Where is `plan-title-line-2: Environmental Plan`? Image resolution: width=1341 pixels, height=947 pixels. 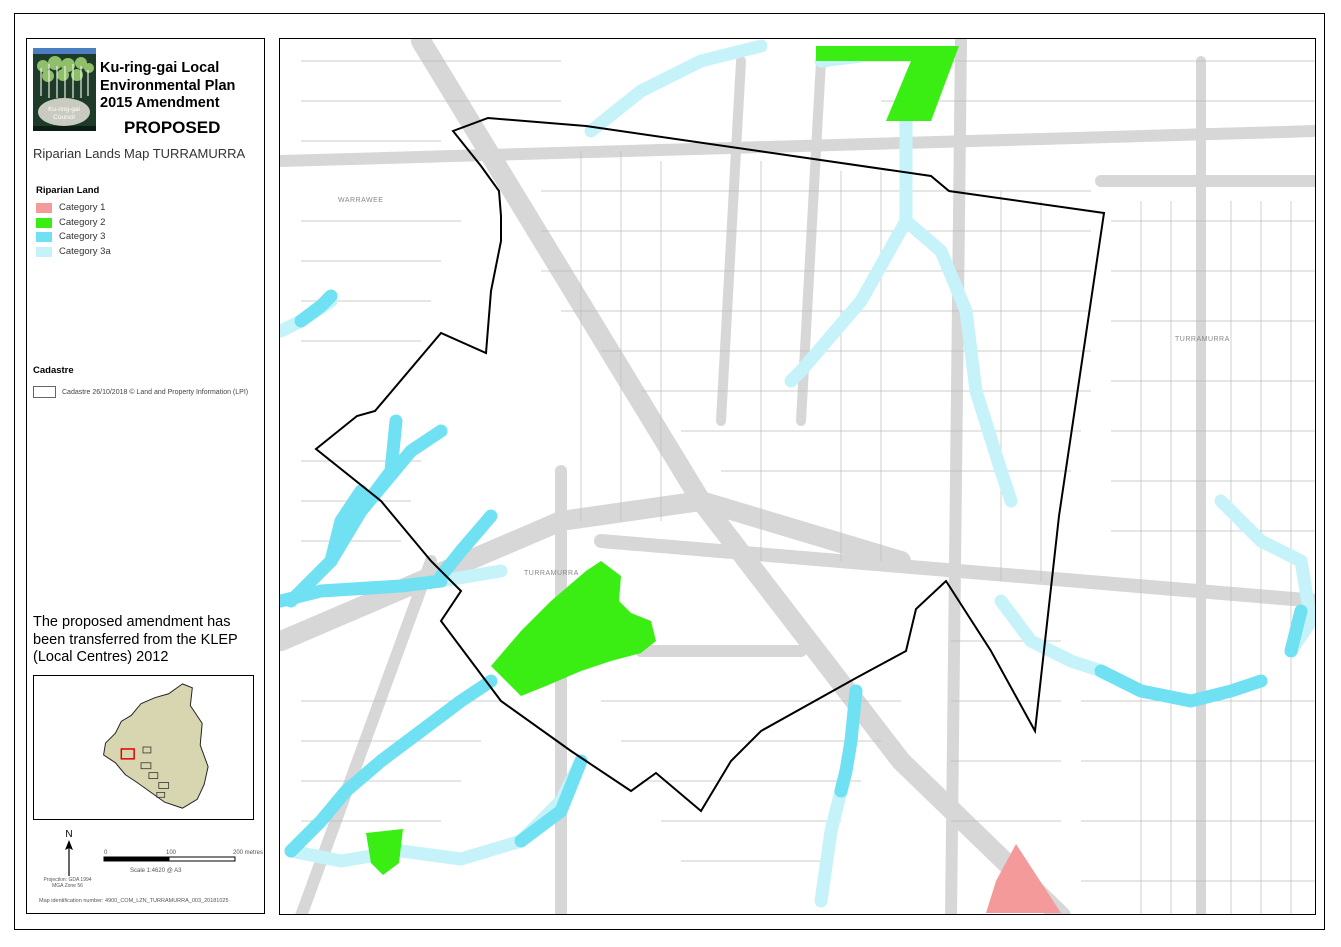
plan-title-line-2: Environmental Plan is located at coordinates (168, 85).